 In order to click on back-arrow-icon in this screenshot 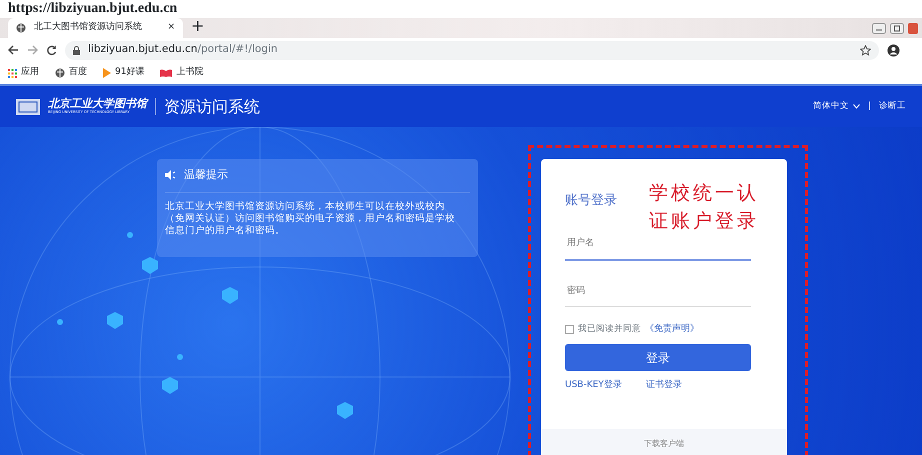, I will do `click(13, 50)`.